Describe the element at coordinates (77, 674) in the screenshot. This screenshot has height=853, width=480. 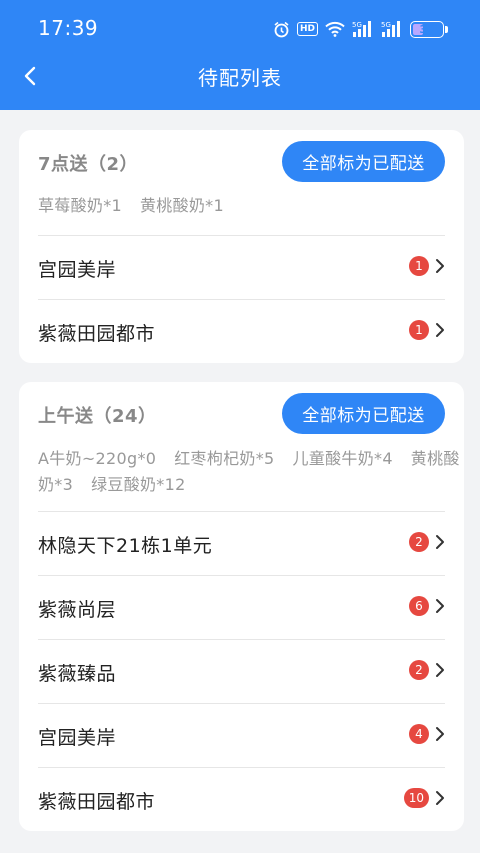
I see `address-name: 紫薇臻品` at that location.